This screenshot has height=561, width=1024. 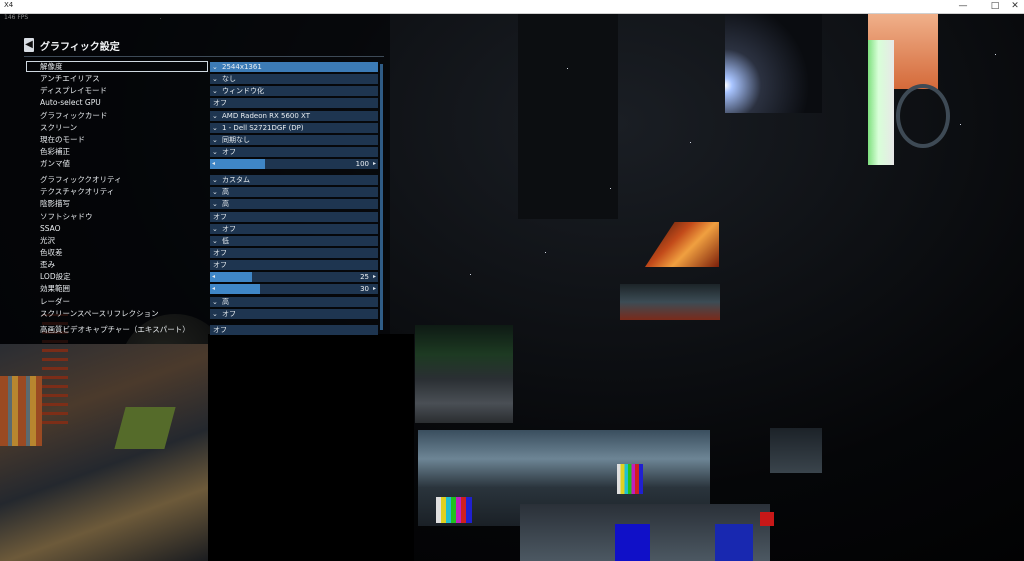 What do you see at coordinates (294, 180) in the screenshot?
I see `setting-dropdown: ⌄ カスタム` at bounding box center [294, 180].